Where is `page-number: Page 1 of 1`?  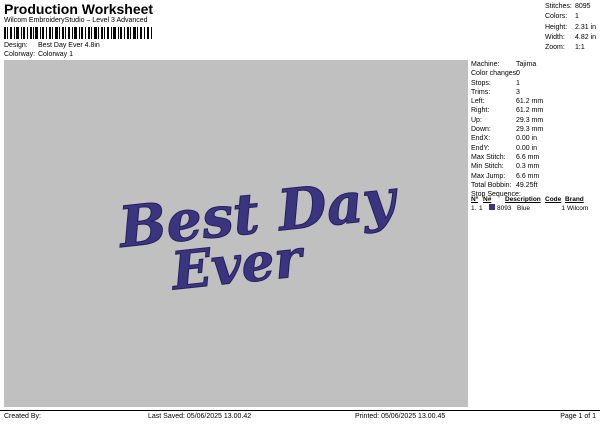
page-number: Page 1 of 1 is located at coordinates (578, 416).